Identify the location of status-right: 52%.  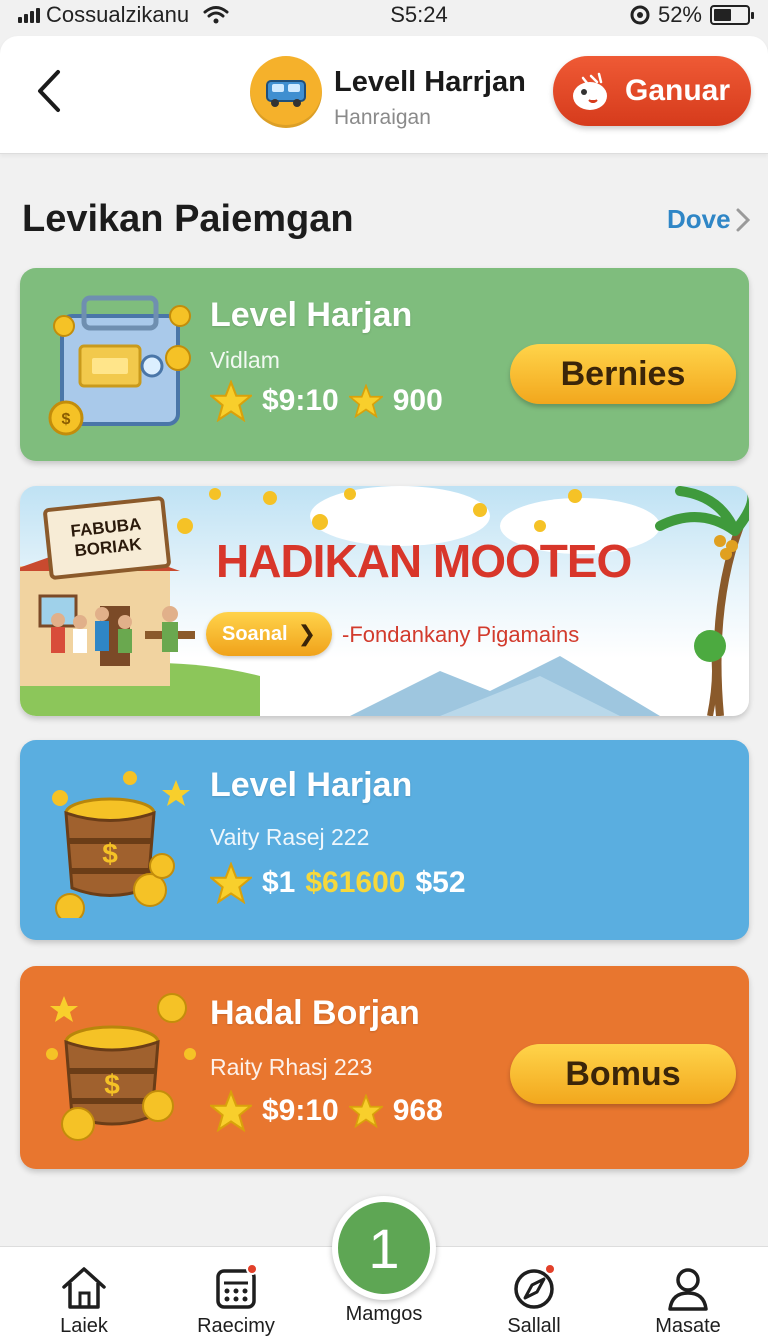
(692, 15).